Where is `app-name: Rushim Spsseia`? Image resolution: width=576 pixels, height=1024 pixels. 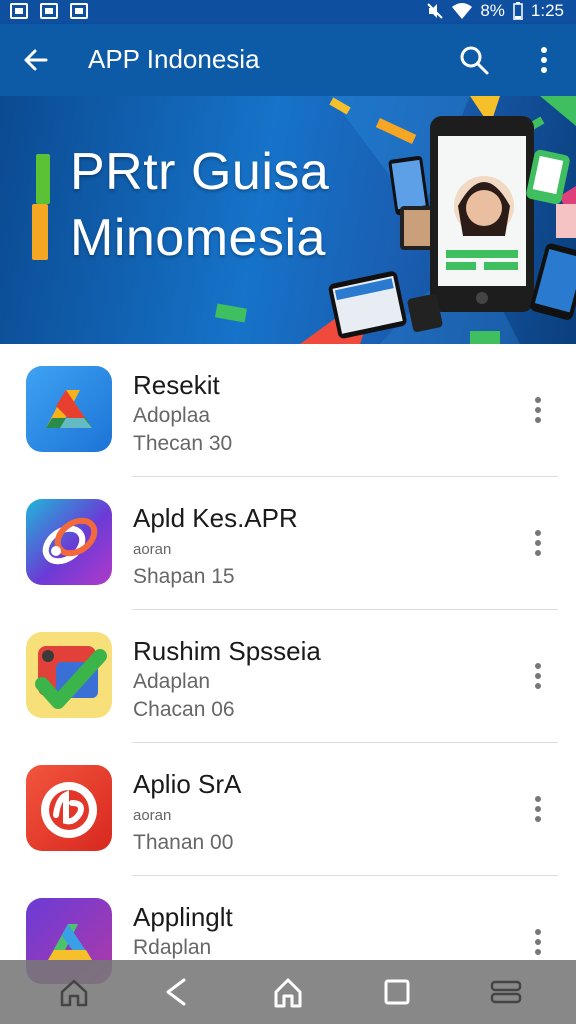
app-name: Rushim Spsseia is located at coordinates (227, 651).